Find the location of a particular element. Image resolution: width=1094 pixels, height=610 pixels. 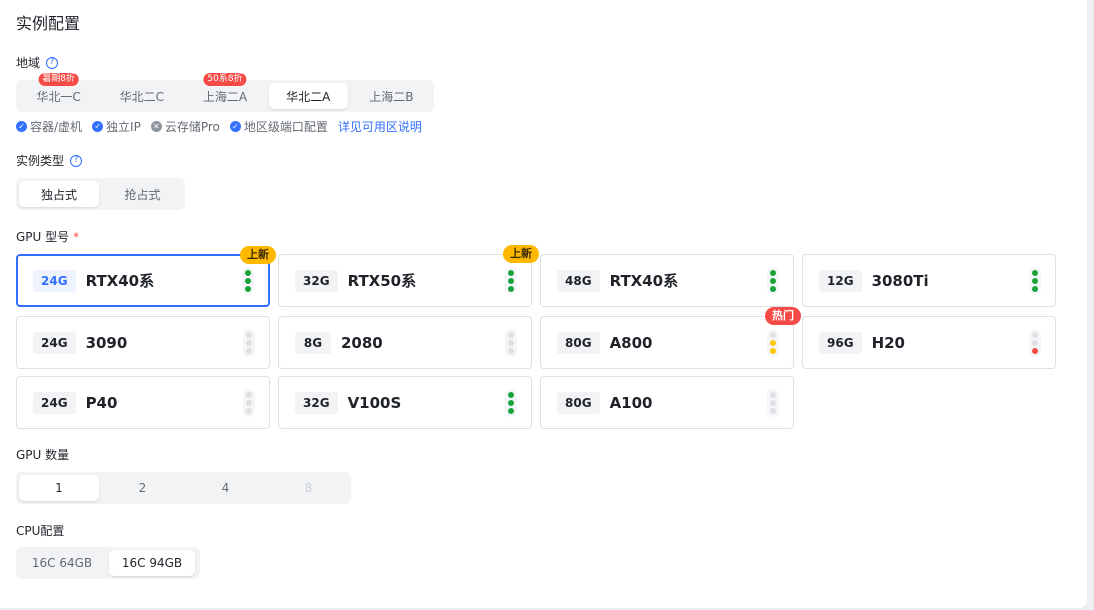

instance-type-exclusive: 独占式 is located at coordinates (59, 194).